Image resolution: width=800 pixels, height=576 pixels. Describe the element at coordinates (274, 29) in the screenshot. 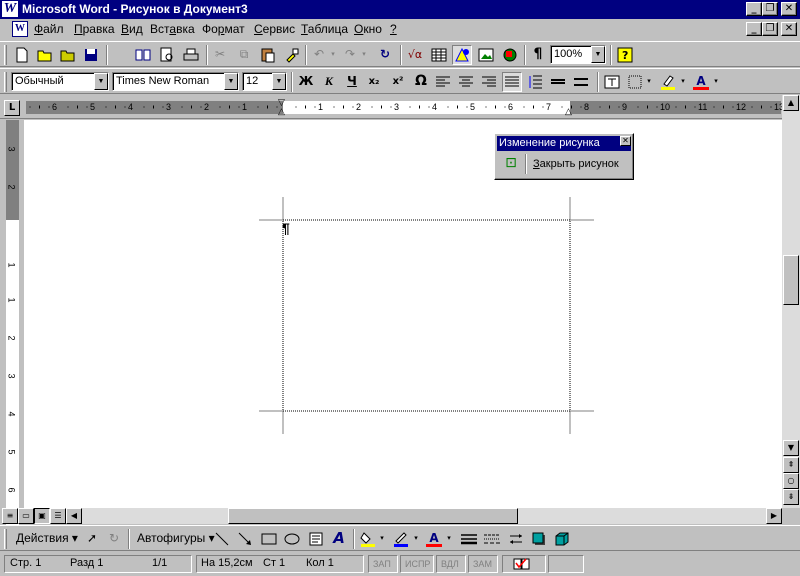

I see `menu-tools: Сервис` at that location.